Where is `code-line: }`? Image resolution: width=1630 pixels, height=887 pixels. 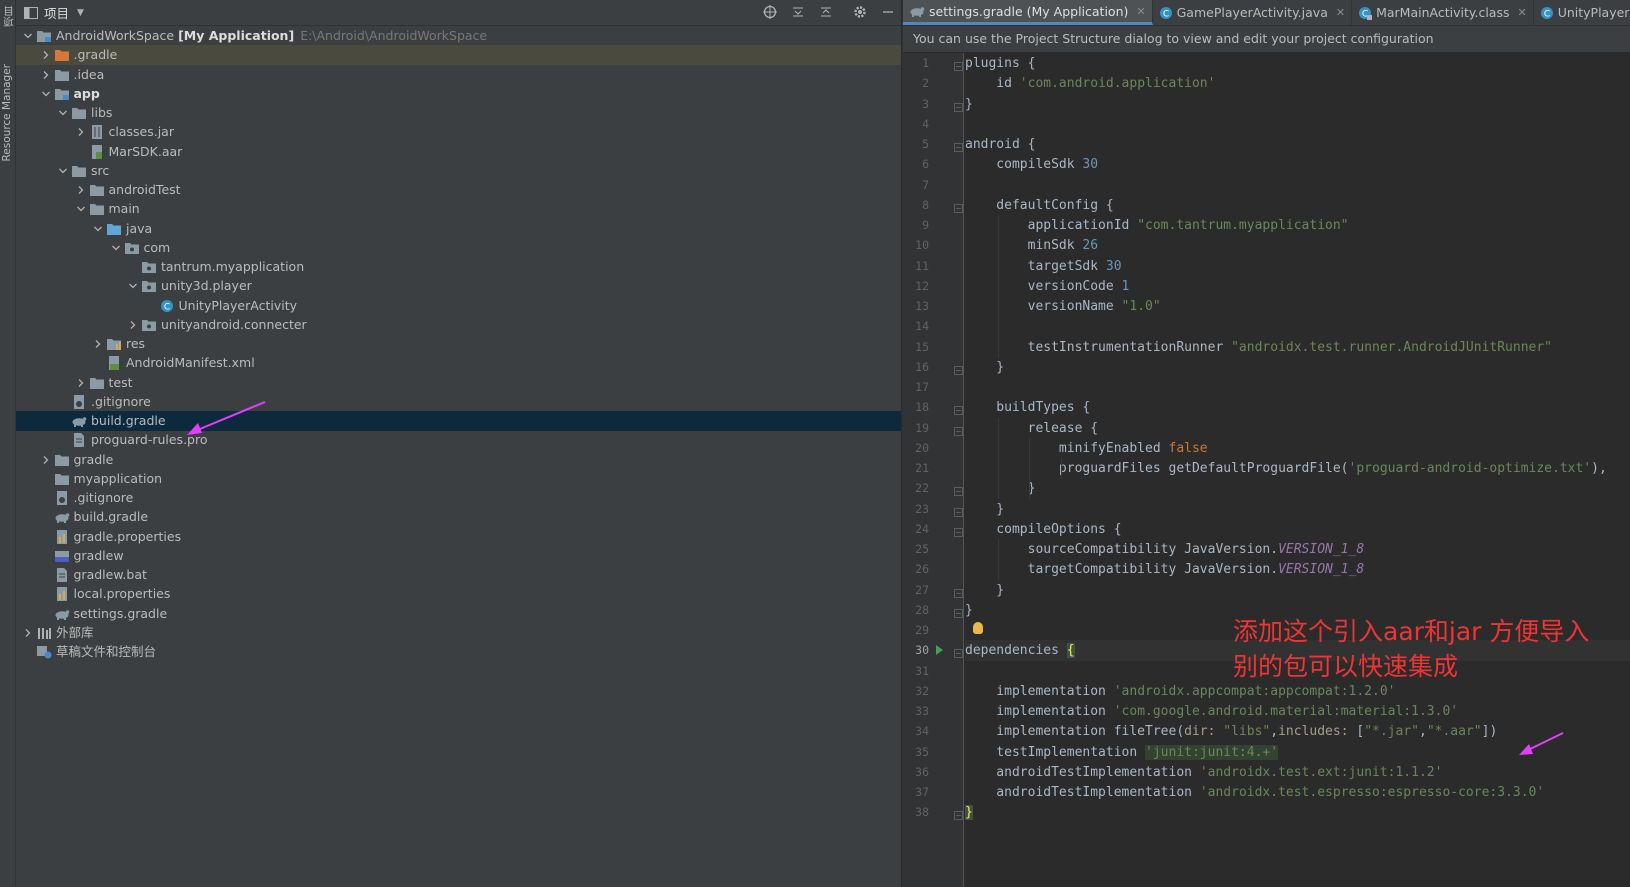 code-line: } is located at coordinates (1297, 812).